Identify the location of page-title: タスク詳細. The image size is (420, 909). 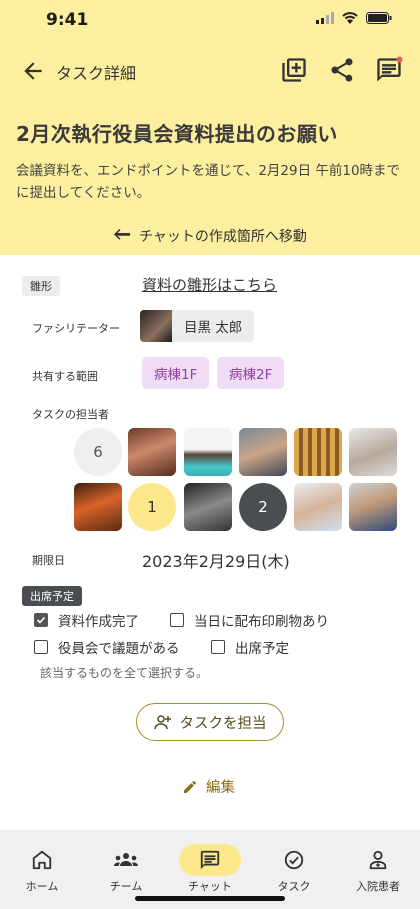
(96, 73).